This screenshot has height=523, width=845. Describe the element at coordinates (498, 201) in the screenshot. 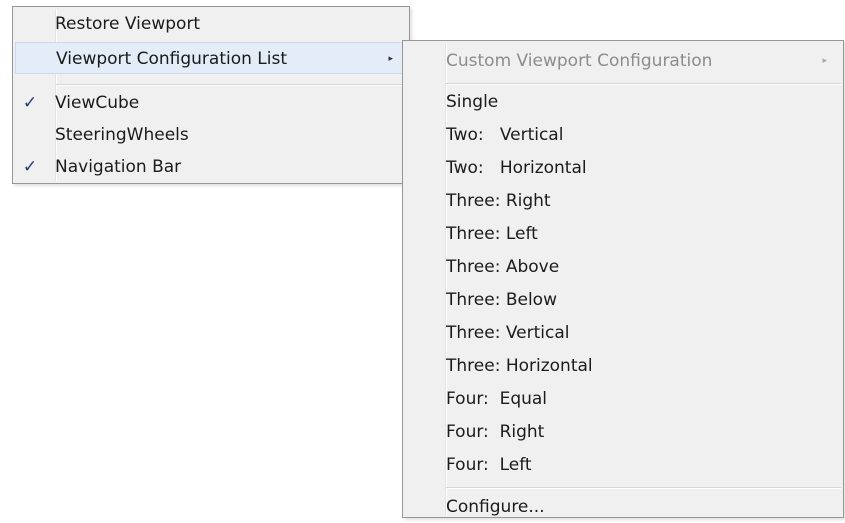

I see `menu-item-label: Three: Right` at that location.